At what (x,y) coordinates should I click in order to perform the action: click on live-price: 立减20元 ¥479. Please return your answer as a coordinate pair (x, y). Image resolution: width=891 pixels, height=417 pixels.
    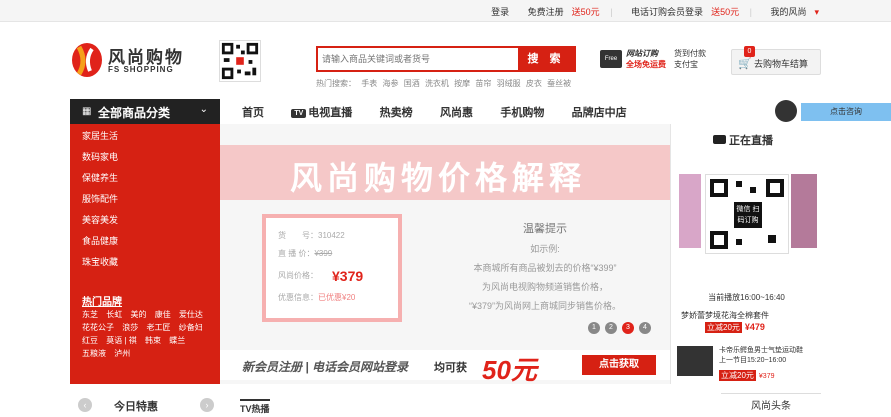
    Looking at the image, I should click on (735, 327).